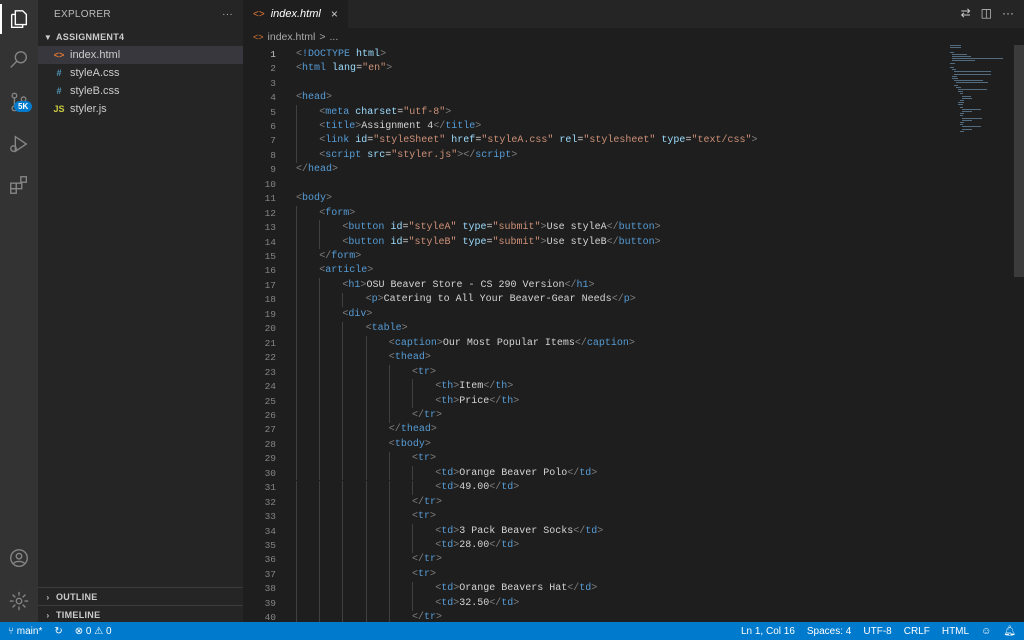  Describe the element at coordinates (1009, 631) in the screenshot. I see `notifications-bell-icon: 🔔︎` at that location.